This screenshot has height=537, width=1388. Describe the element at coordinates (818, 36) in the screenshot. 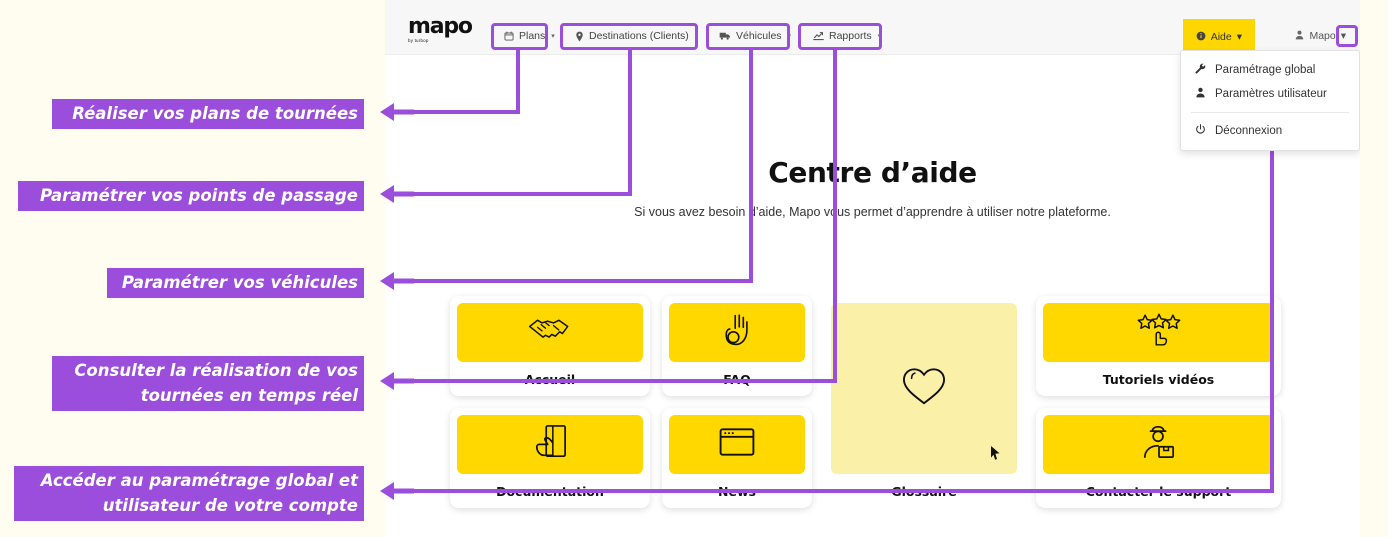

I see `chart-icon` at that location.